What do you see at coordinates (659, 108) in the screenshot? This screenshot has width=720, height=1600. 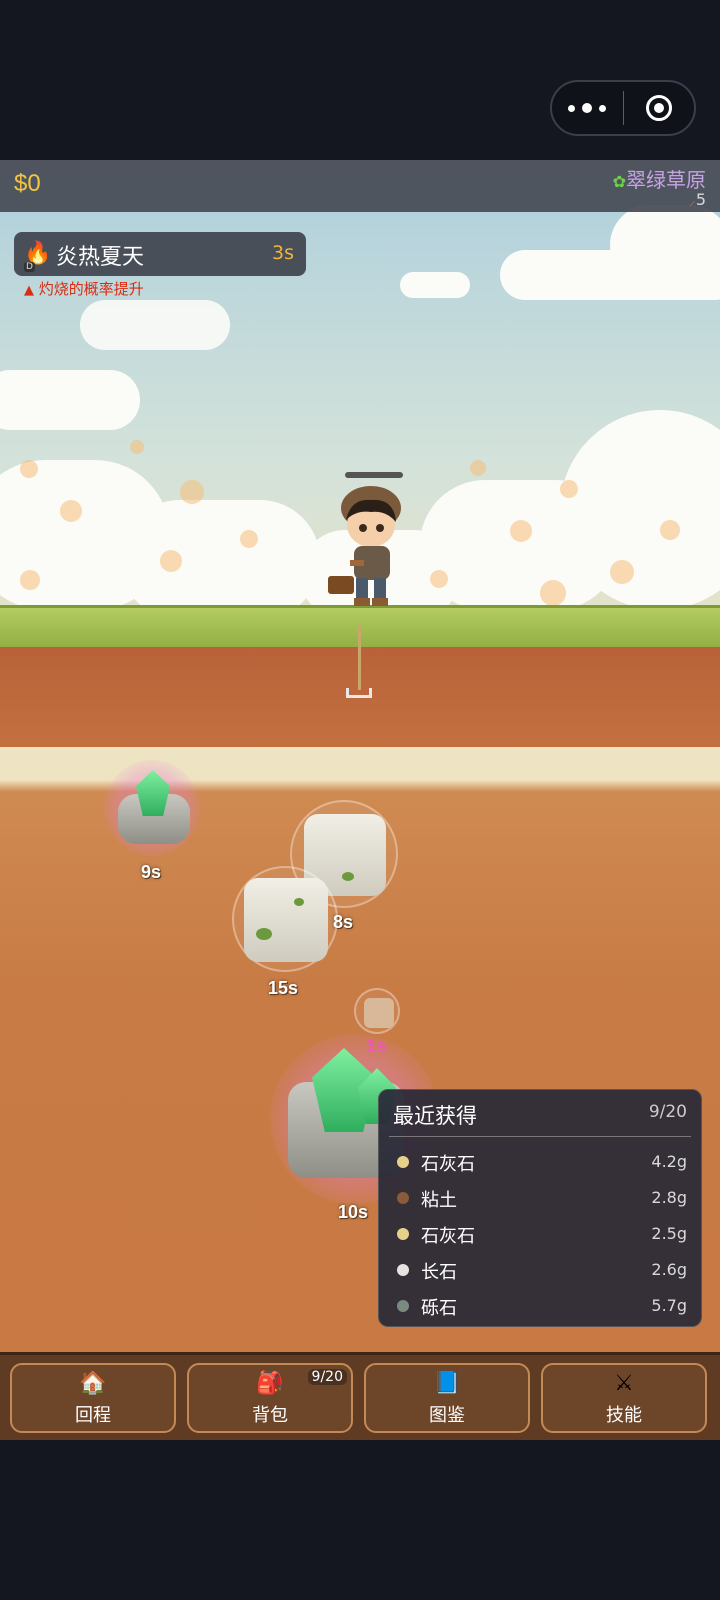 I see `close-miniprogram-icon` at bounding box center [659, 108].